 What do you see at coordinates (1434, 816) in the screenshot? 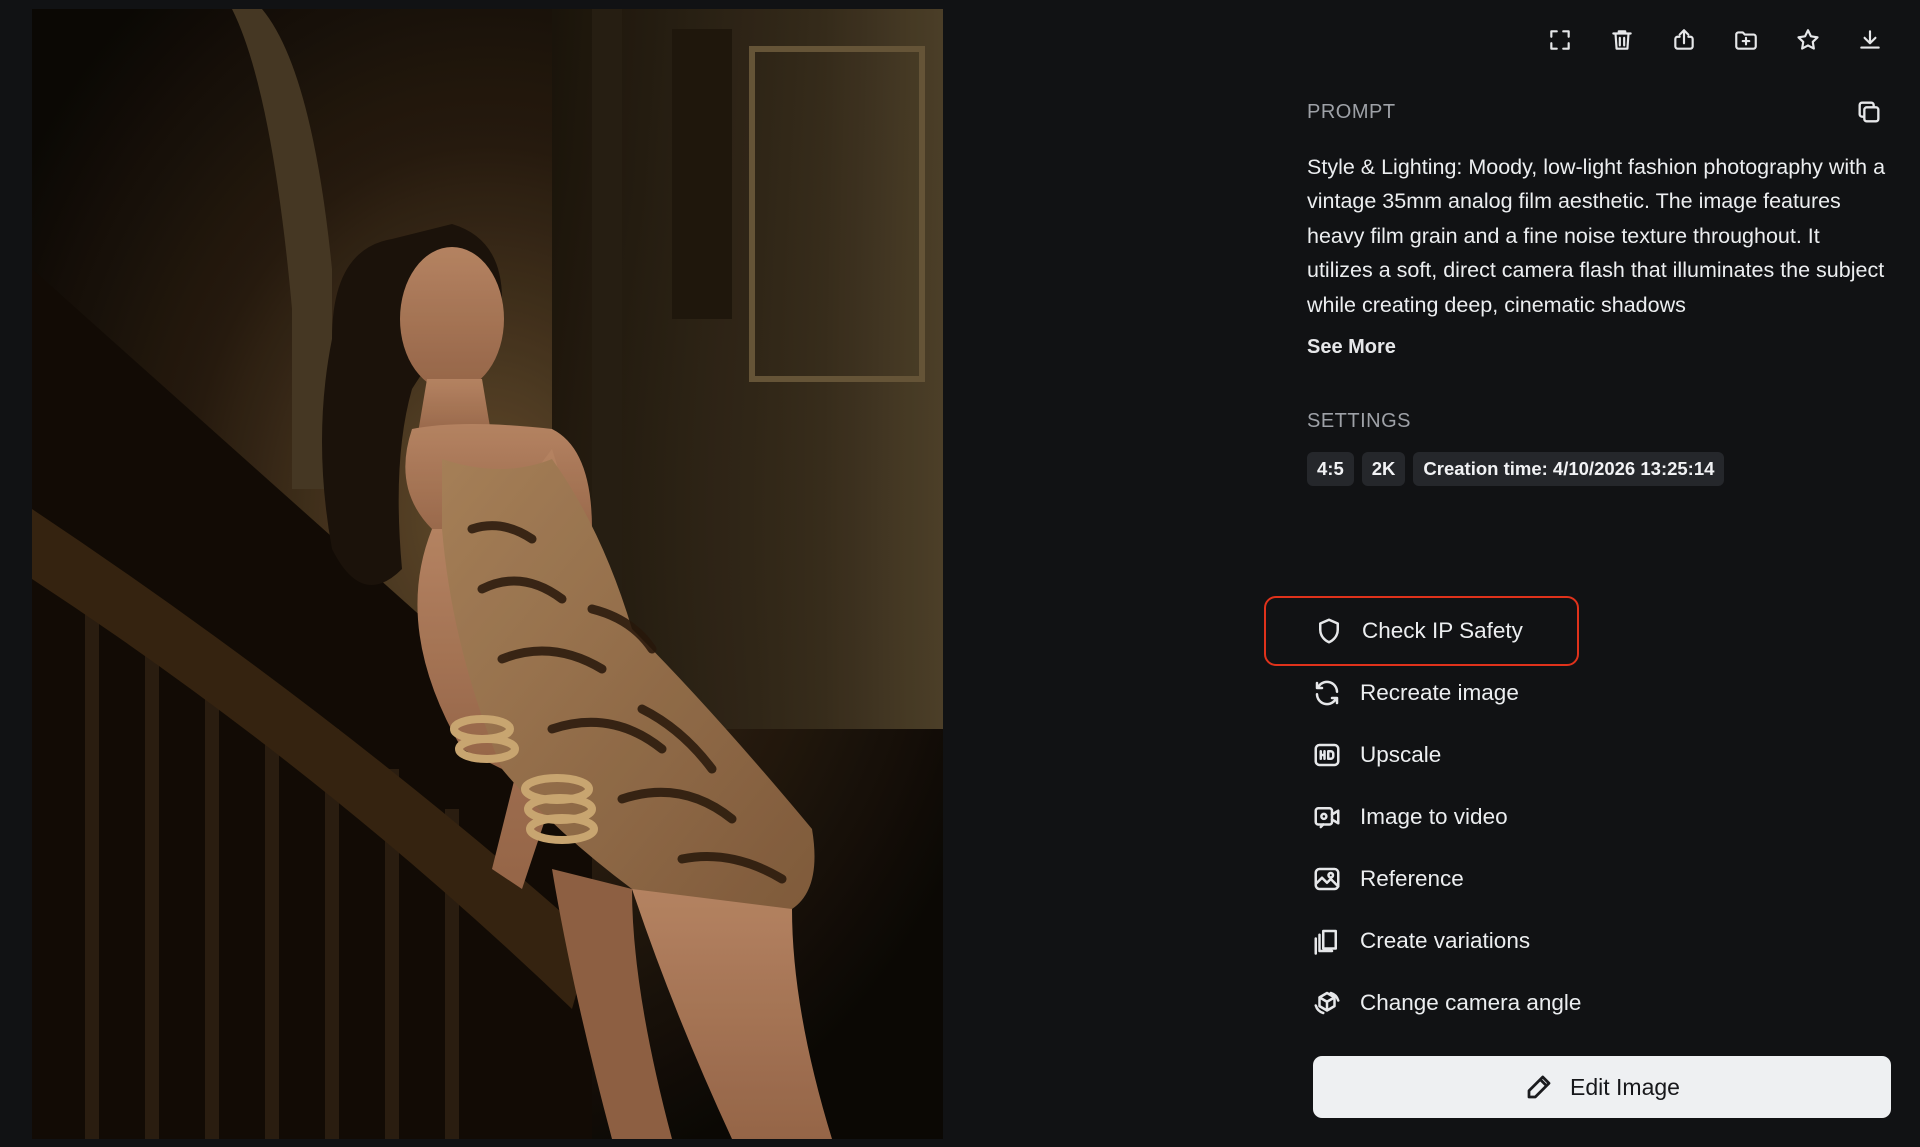
I see `action-label: Image to video` at bounding box center [1434, 816].